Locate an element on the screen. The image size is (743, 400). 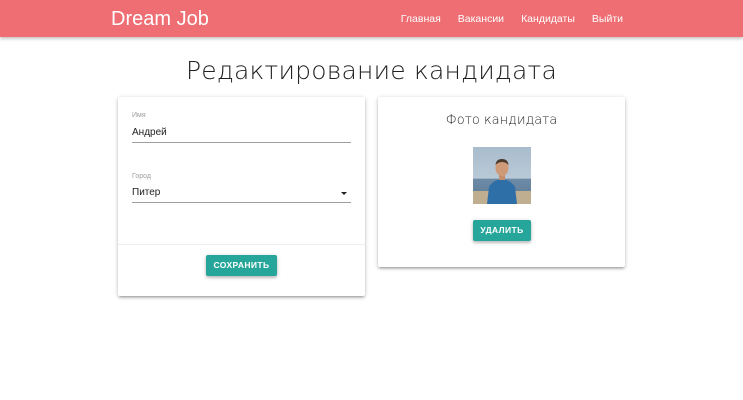
nav-links: Главная Вакансии Кандидаты Выйти is located at coordinates (503, 18).